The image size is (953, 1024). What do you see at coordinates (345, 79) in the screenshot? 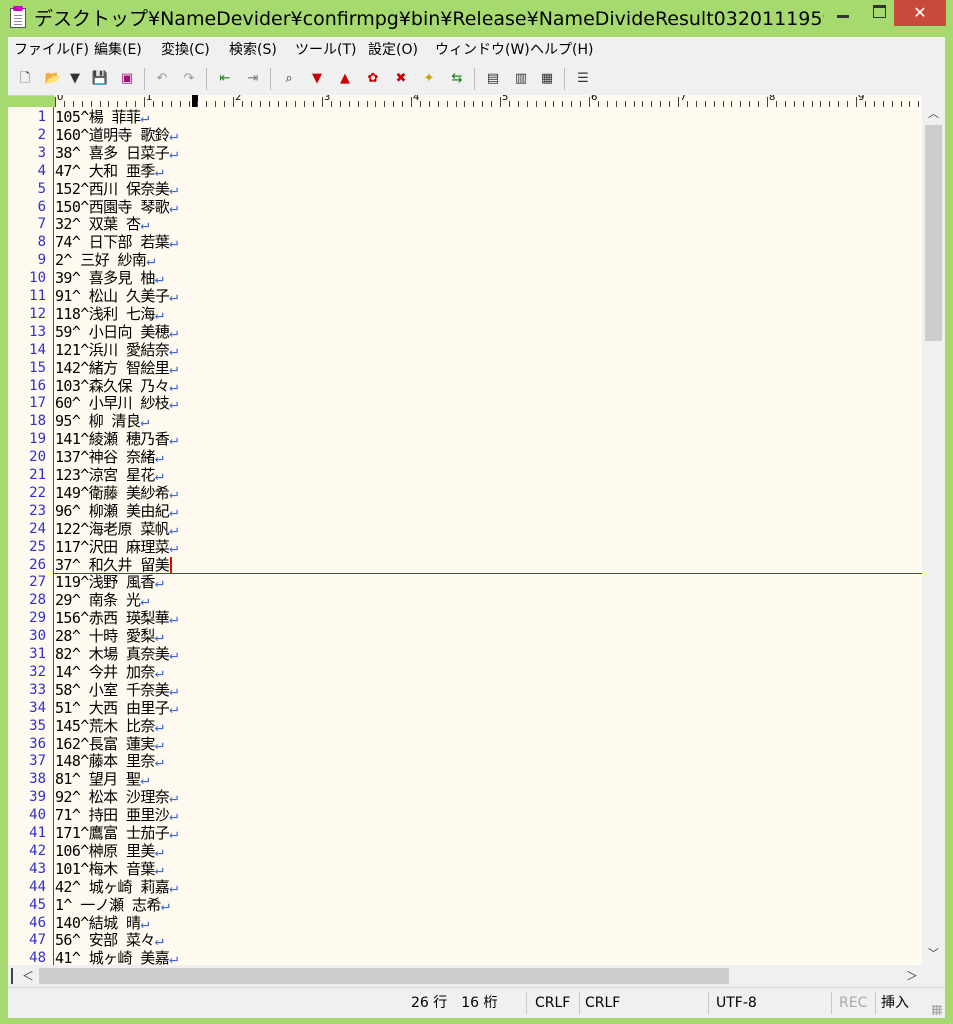
I see `find-next-icon: ▲` at bounding box center [345, 79].